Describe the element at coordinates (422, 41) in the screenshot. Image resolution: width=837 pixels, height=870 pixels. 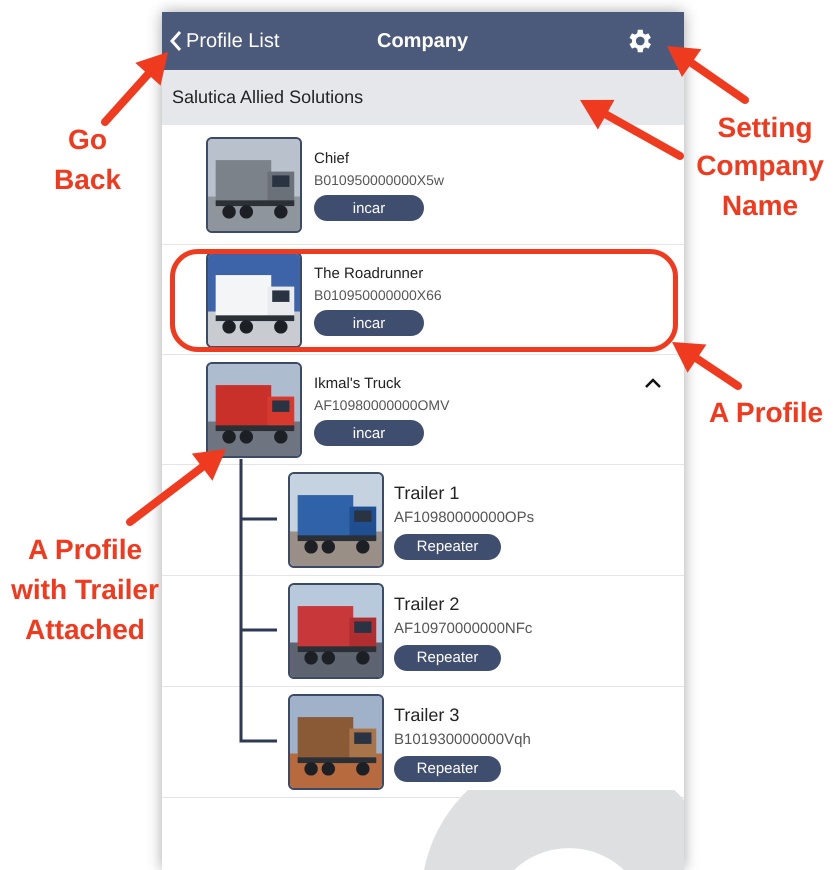
I see `screen-title: Company` at that location.